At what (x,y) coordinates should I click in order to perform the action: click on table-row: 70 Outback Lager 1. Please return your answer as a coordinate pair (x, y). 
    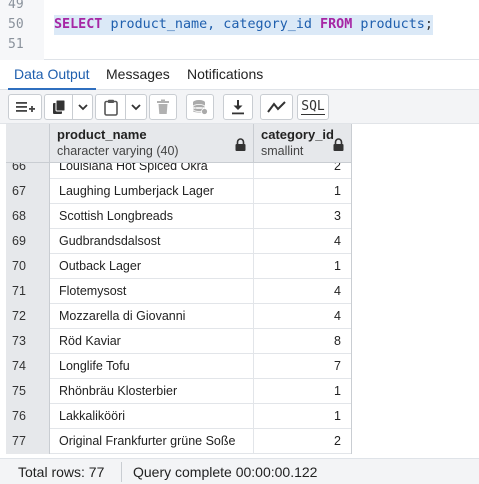
    Looking at the image, I should click on (179, 266).